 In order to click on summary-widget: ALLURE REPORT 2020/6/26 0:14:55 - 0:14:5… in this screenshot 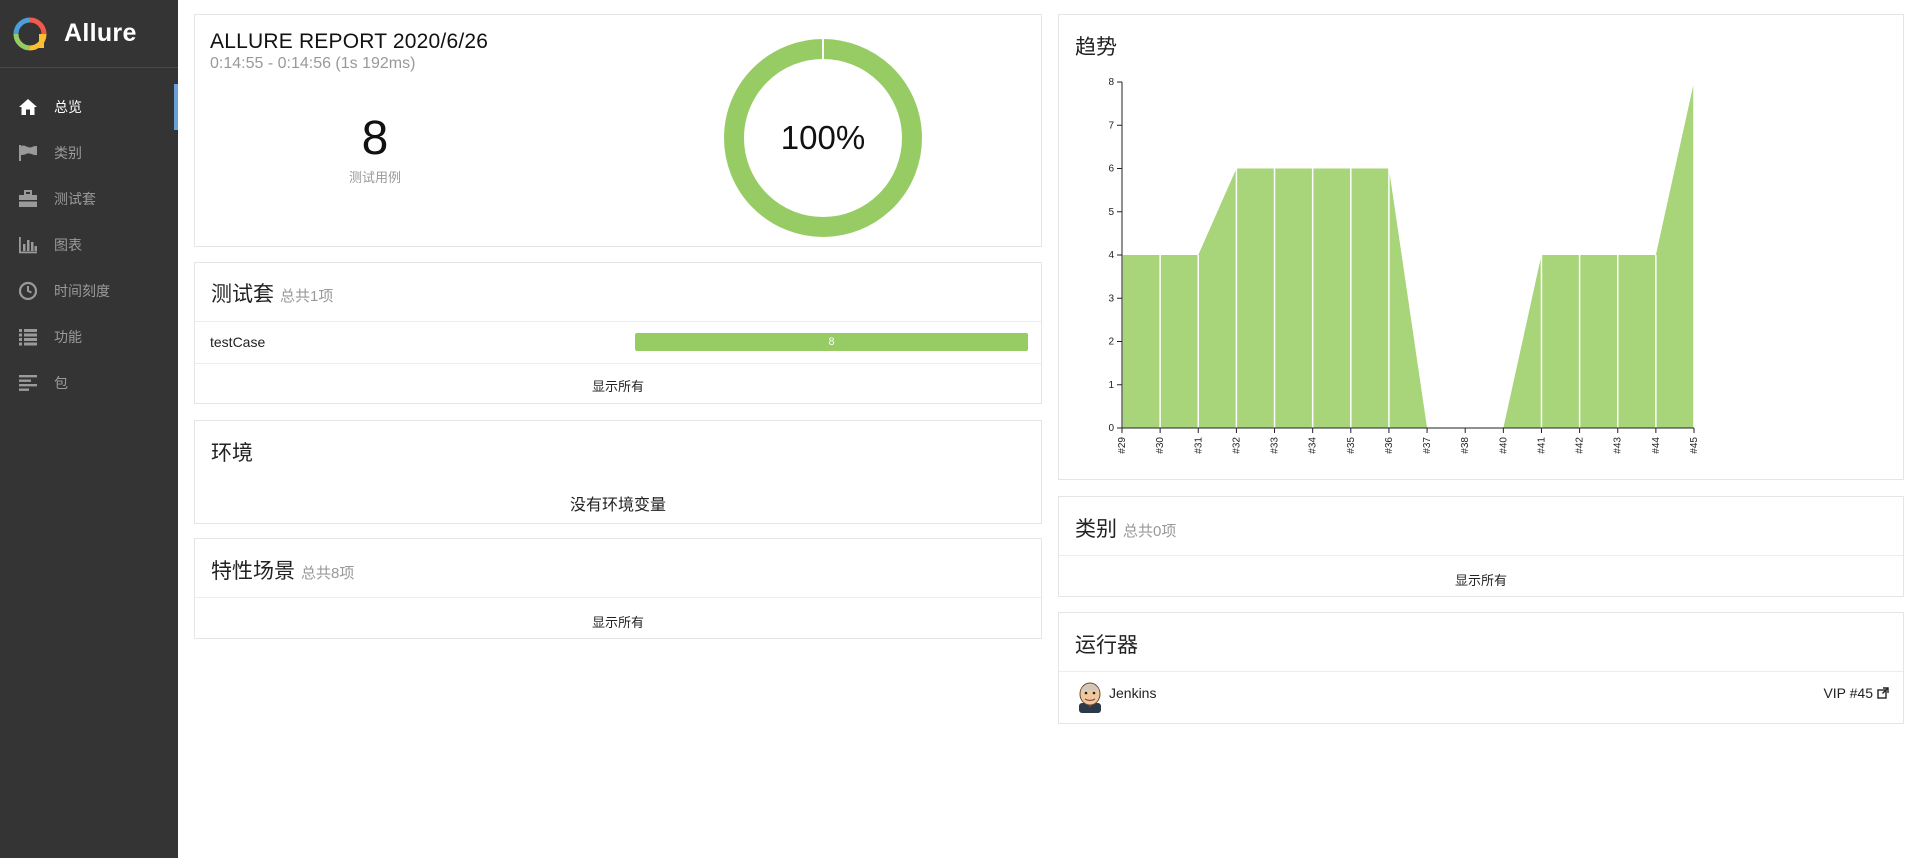, I will do `click(618, 130)`.